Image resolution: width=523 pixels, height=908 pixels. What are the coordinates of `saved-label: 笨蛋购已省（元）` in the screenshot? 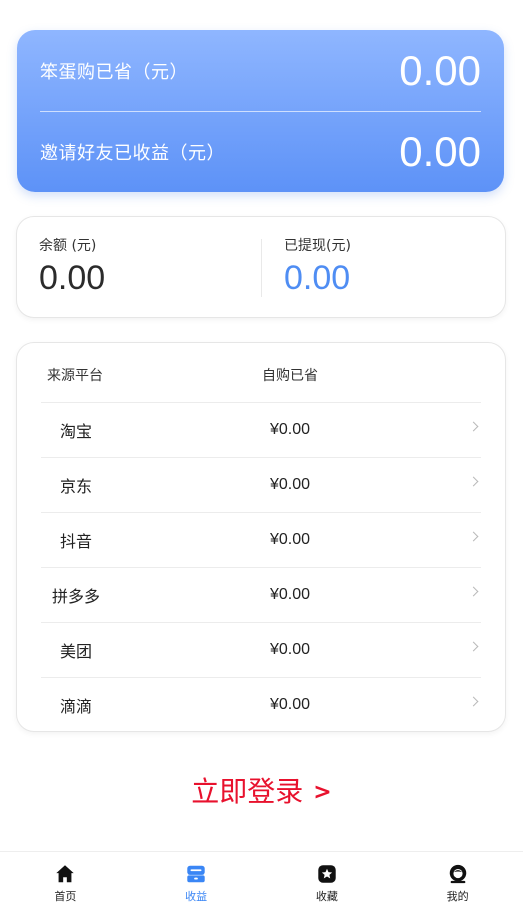 It's located at (114, 72).